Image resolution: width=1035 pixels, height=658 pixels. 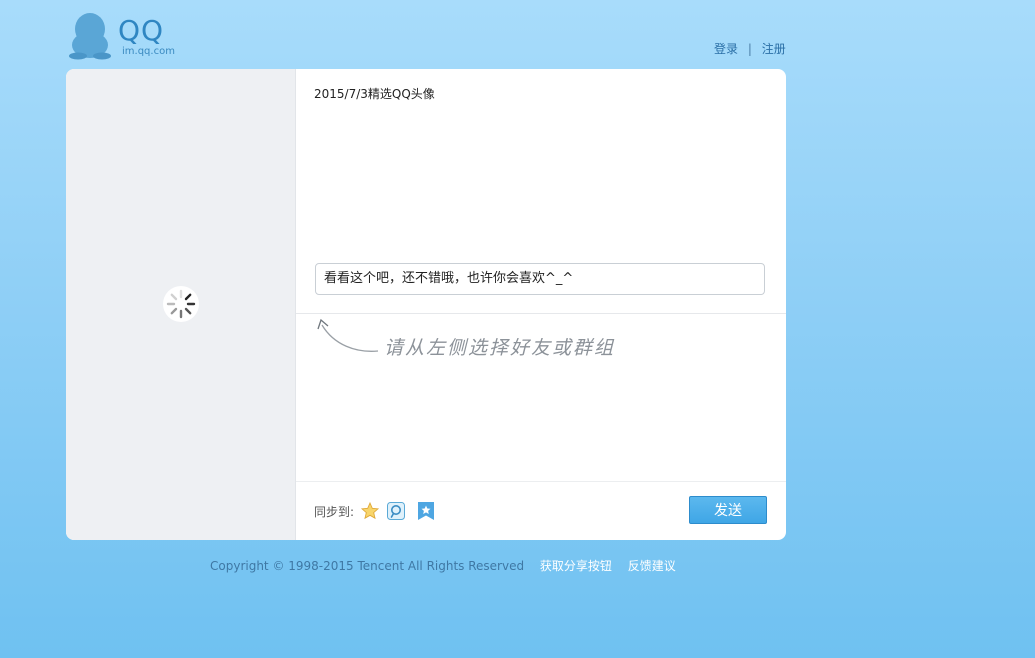 What do you see at coordinates (334, 512) in the screenshot?
I see `sync-label: 同步到:` at bounding box center [334, 512].